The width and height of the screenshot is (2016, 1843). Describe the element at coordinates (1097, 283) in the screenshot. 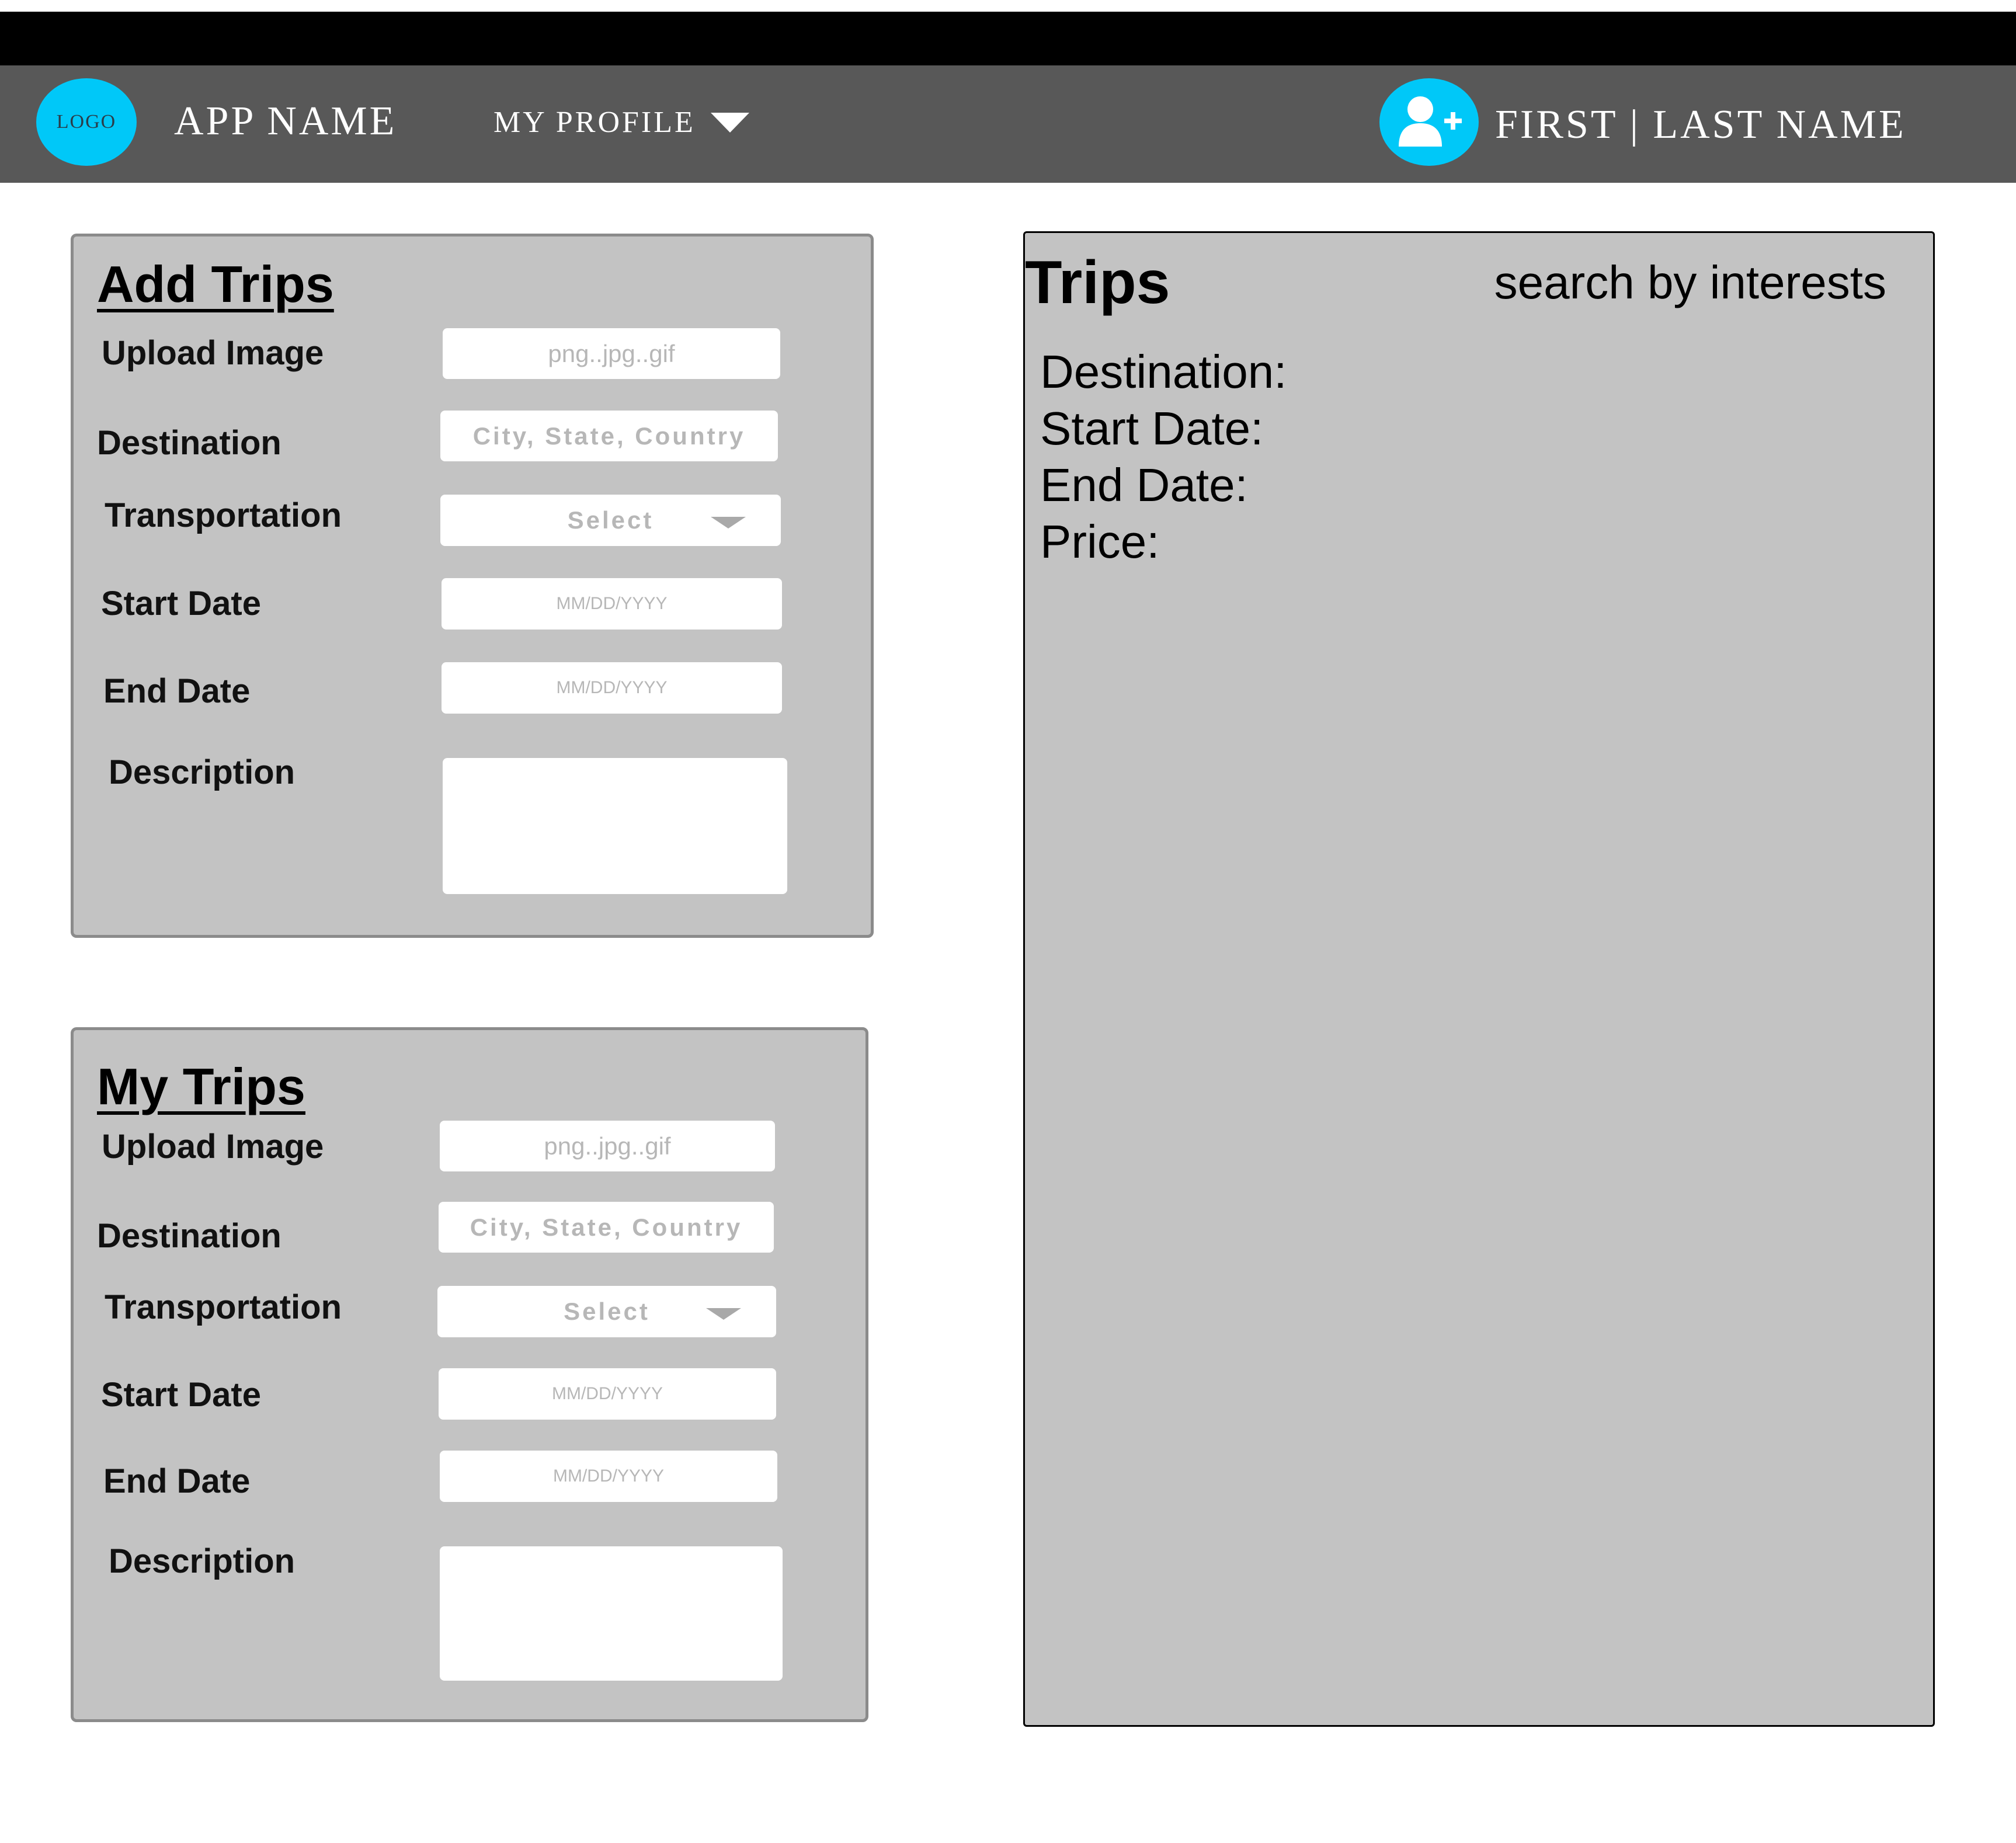

I see `trips-title: Trips` at that location.